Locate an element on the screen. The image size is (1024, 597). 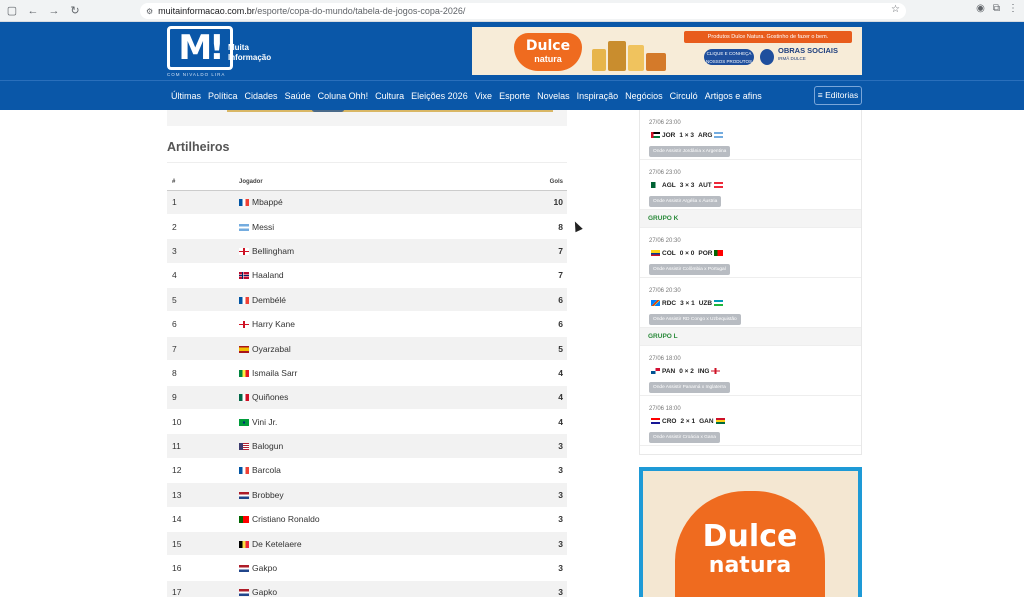
match-datetime: 27/06 18:00 is located at coordinates (665, 409).